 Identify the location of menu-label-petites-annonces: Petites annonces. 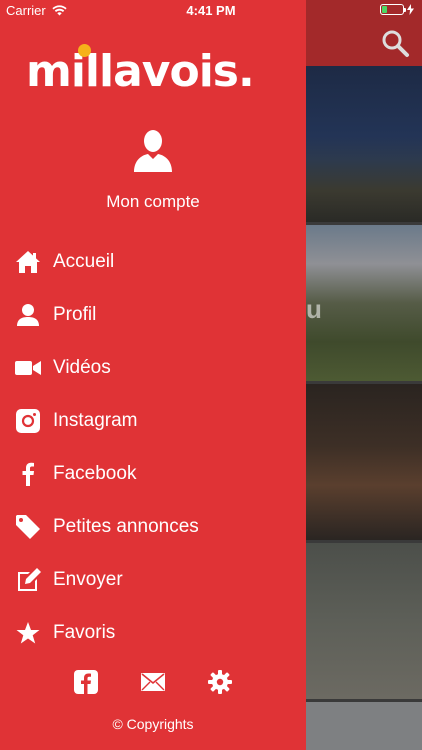
(126, 526).